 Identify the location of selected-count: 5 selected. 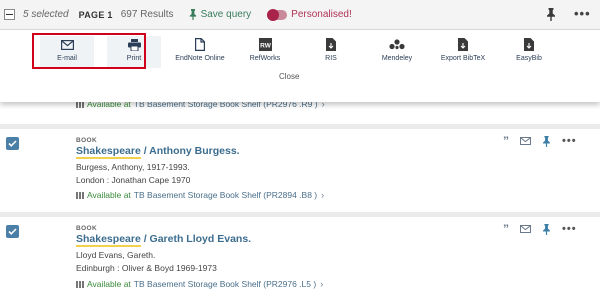
(46, 14).